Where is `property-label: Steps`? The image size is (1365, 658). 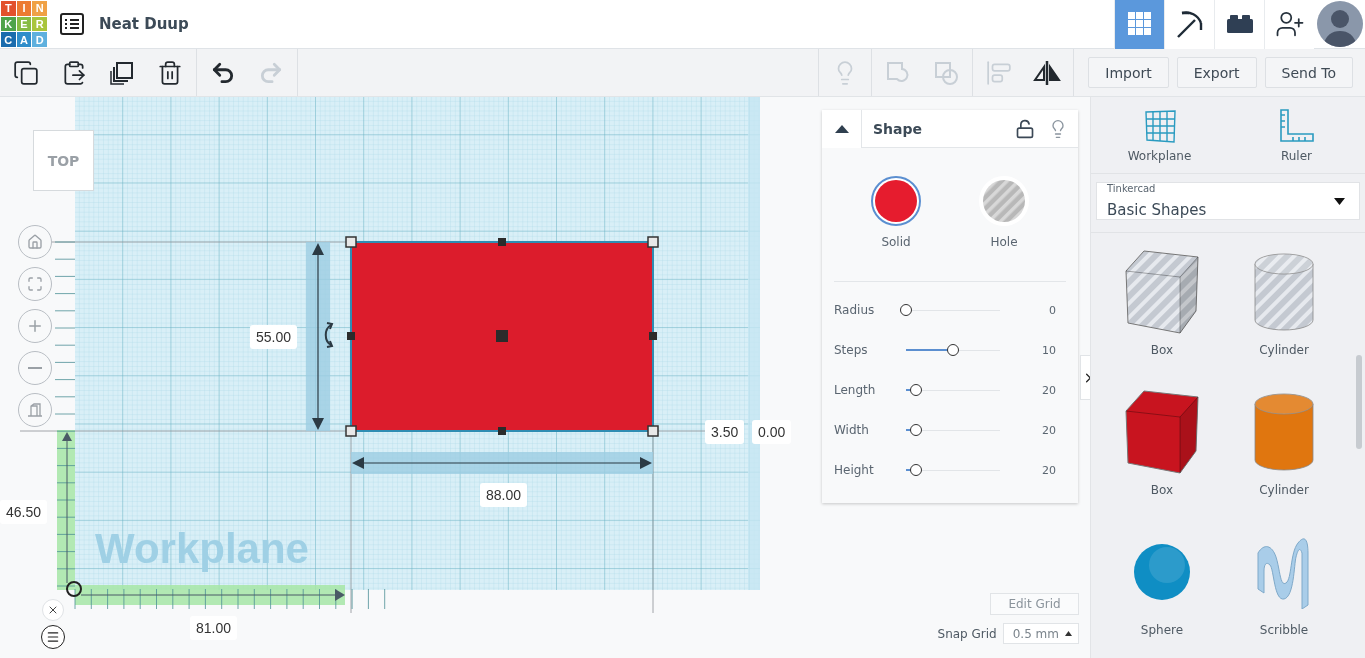 property-label: Steps is located at coordinates (851, 350).